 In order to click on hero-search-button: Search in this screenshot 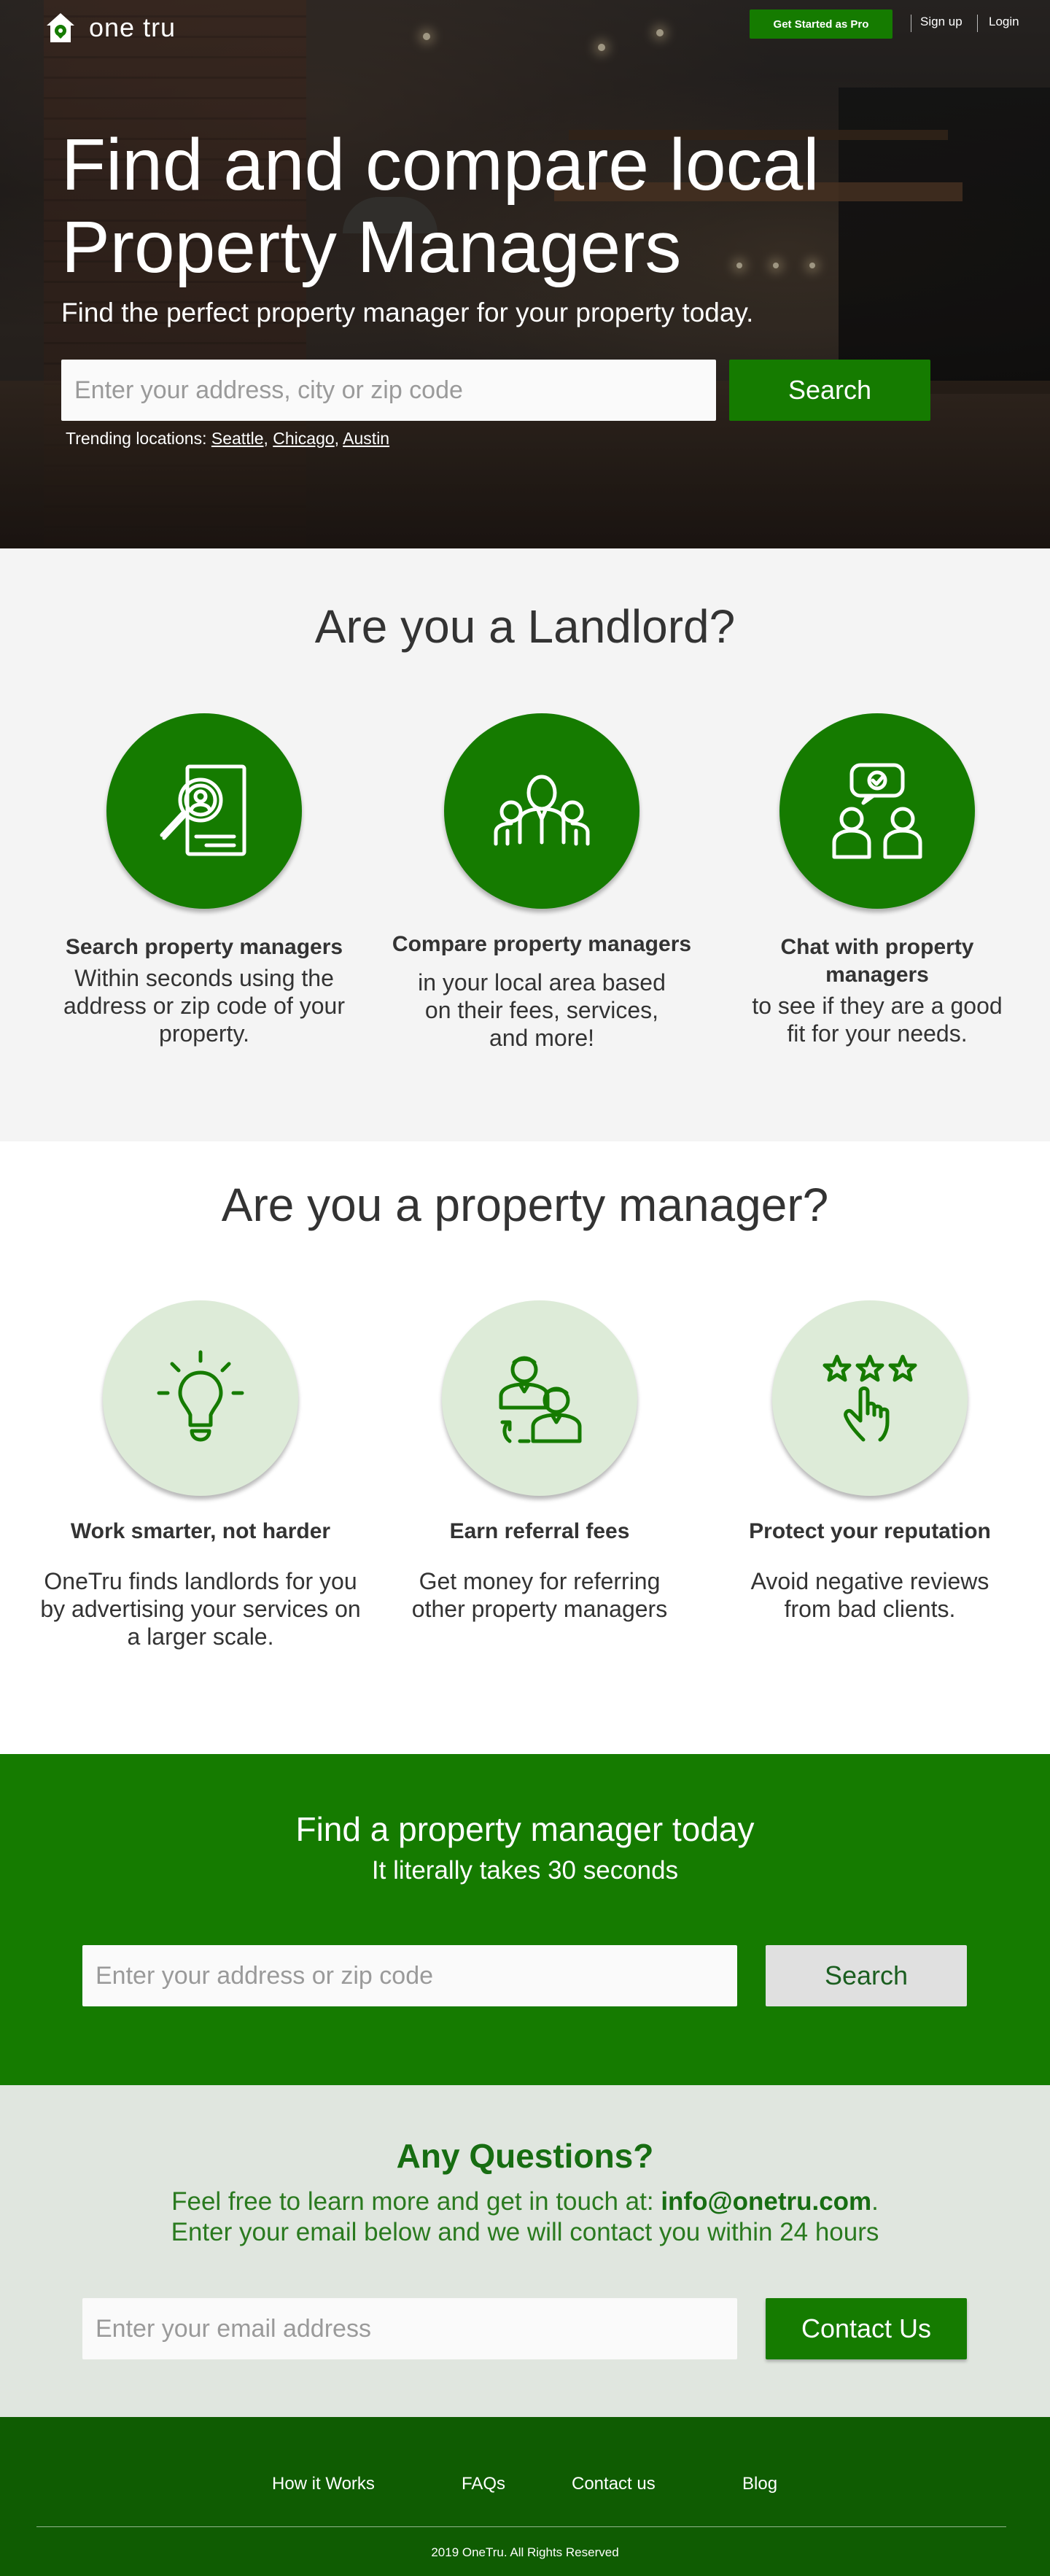, I will do `click(829, 391)`.